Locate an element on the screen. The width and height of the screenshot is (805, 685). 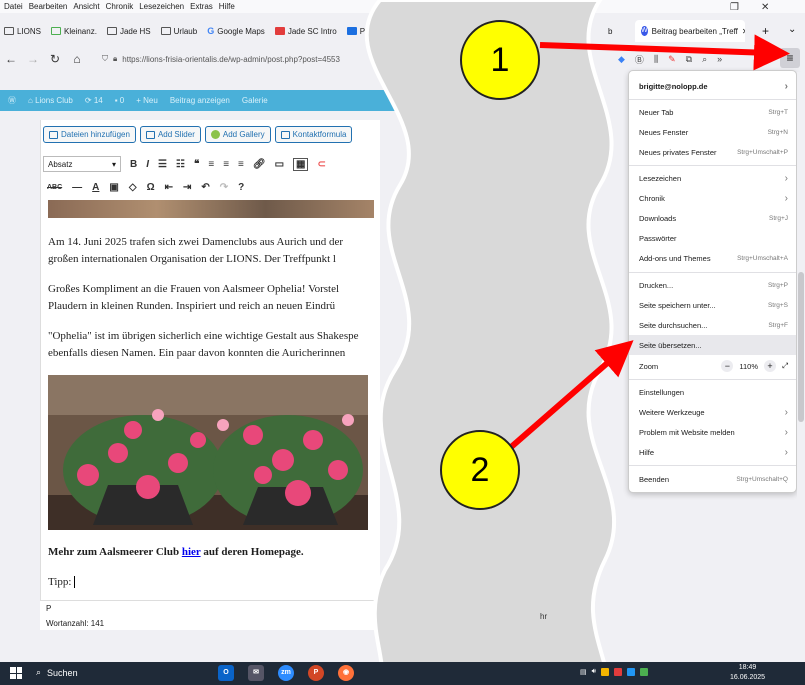
firefox-icon: ◉ is located at coordinates (346, 673).